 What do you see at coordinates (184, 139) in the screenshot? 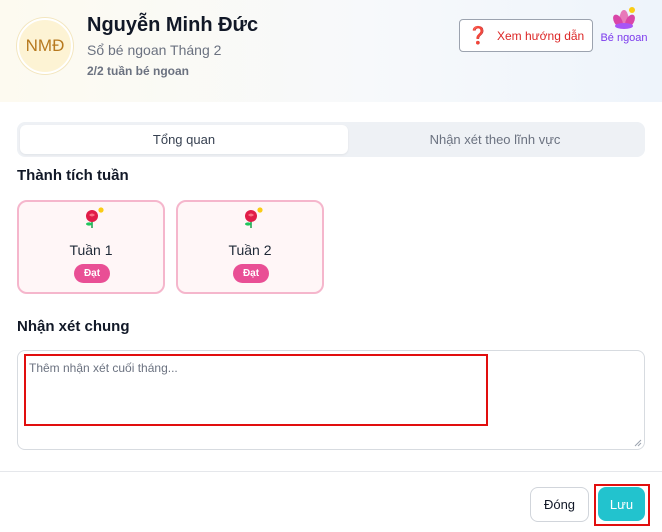
I see `tab-overview: Tổng quan` at bounding box center [184, 139].